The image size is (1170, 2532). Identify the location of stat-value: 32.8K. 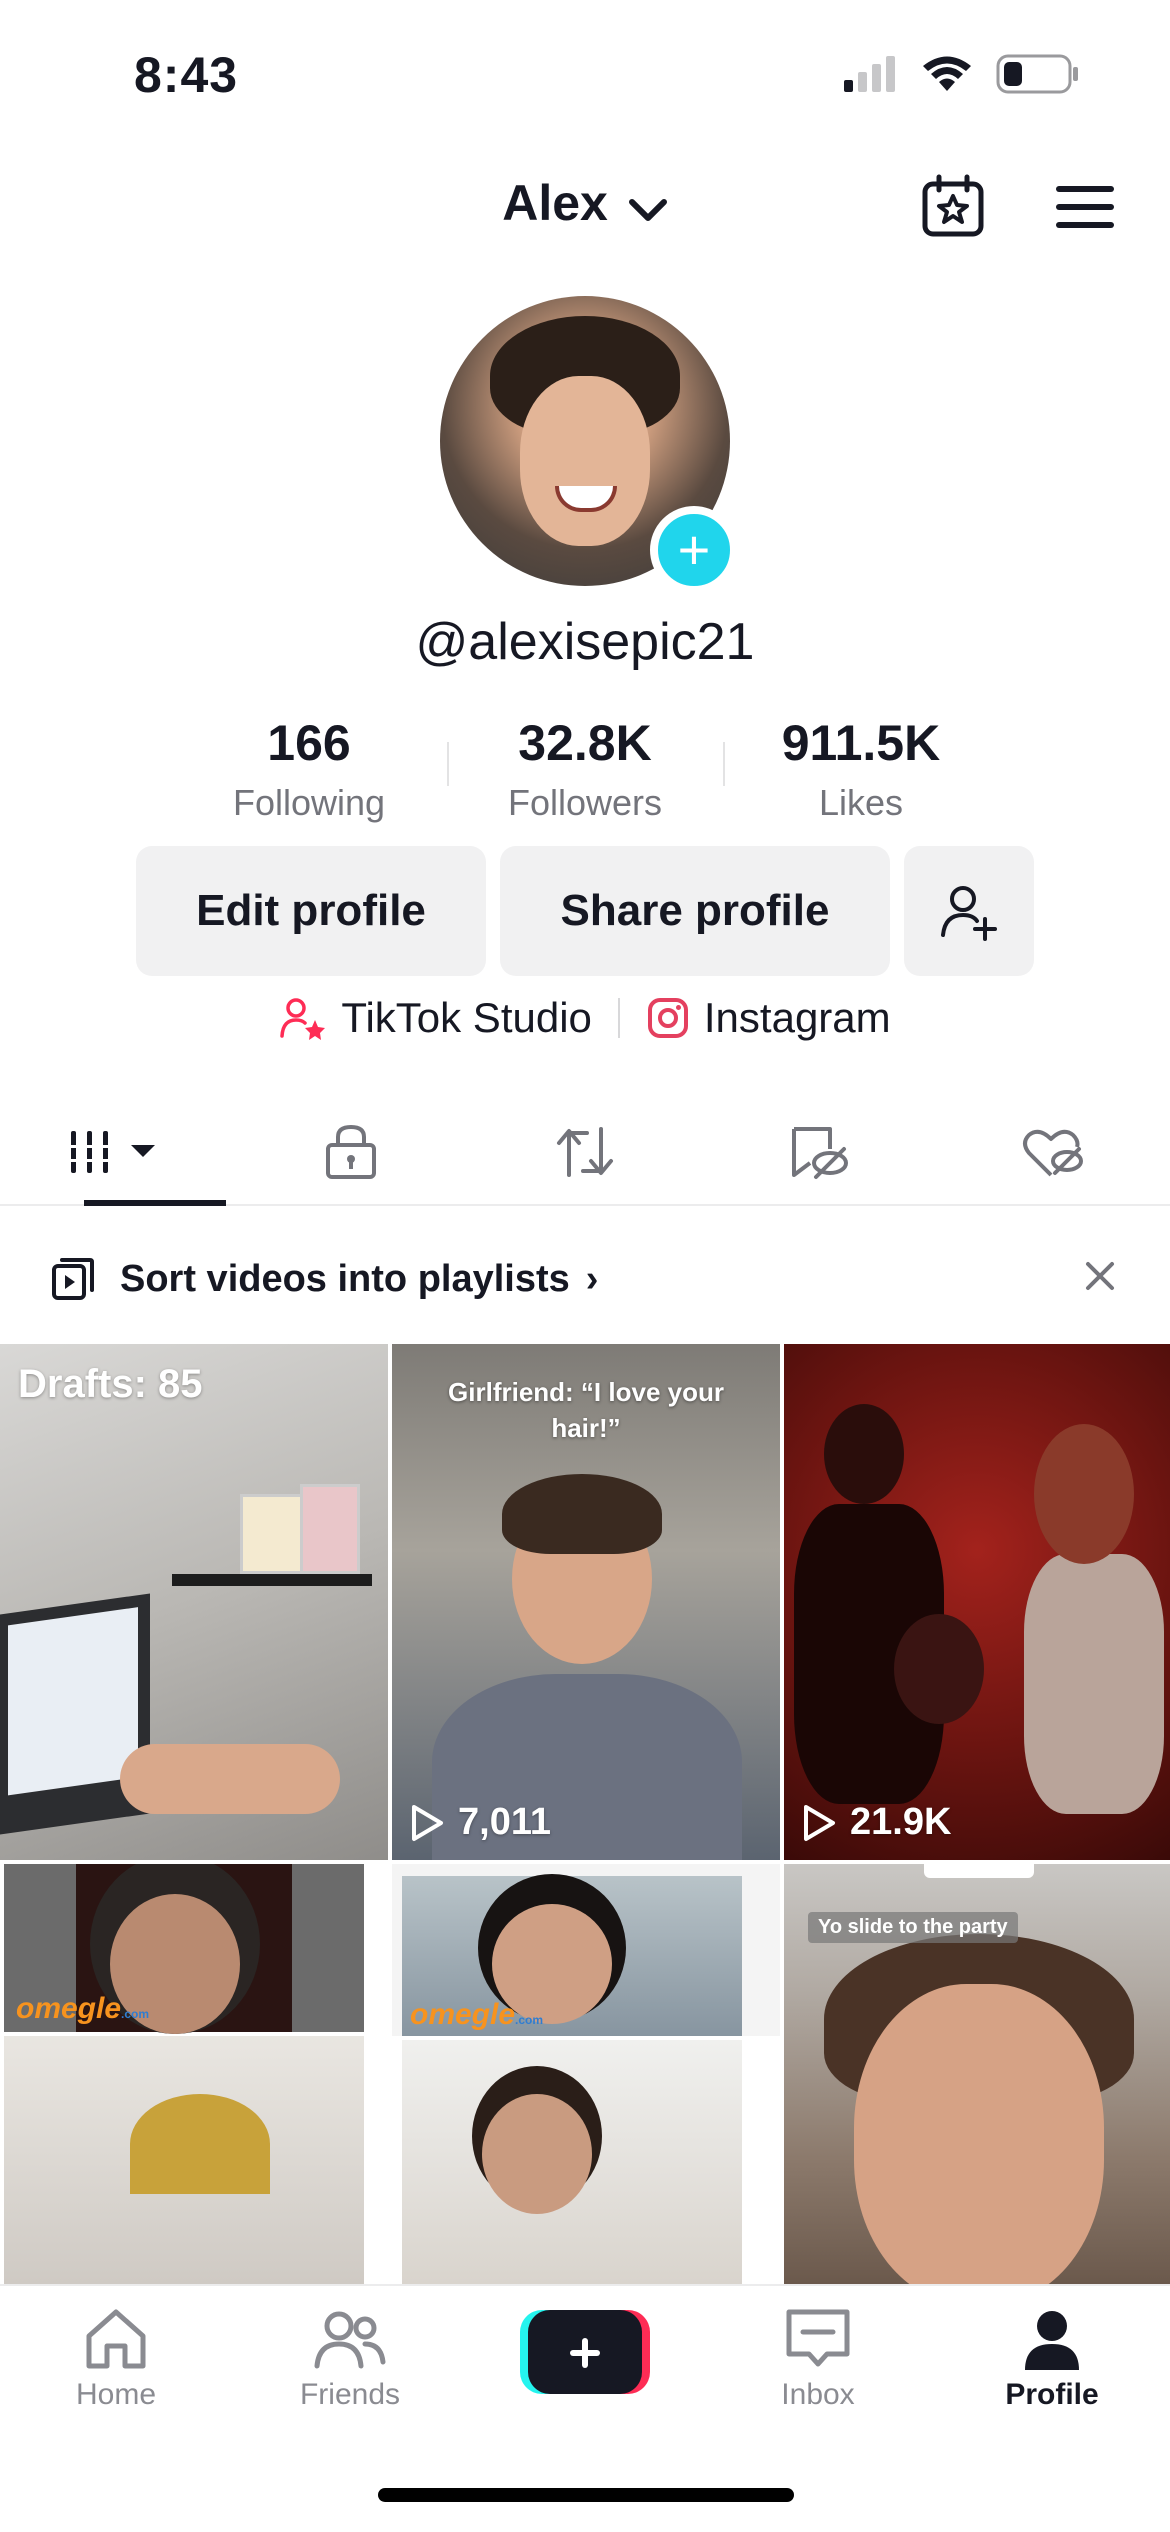
(585, 743).